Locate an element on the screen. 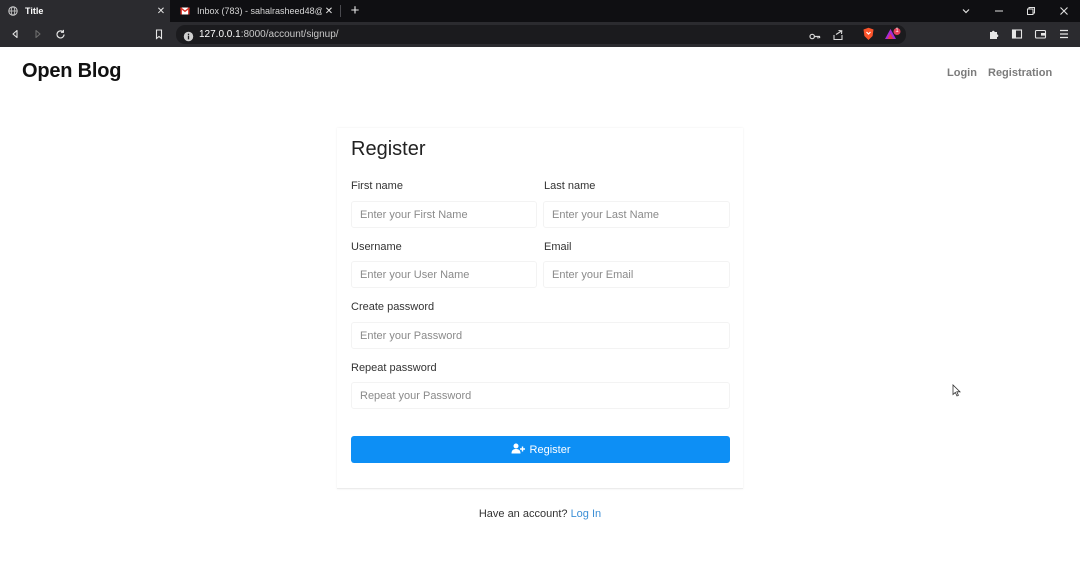 This screenshot has height=573, width=1080. tab-inbox: Inbox (783) - sahalrasheed48@gmail.c ✕ is located at coordinates (255, 11).